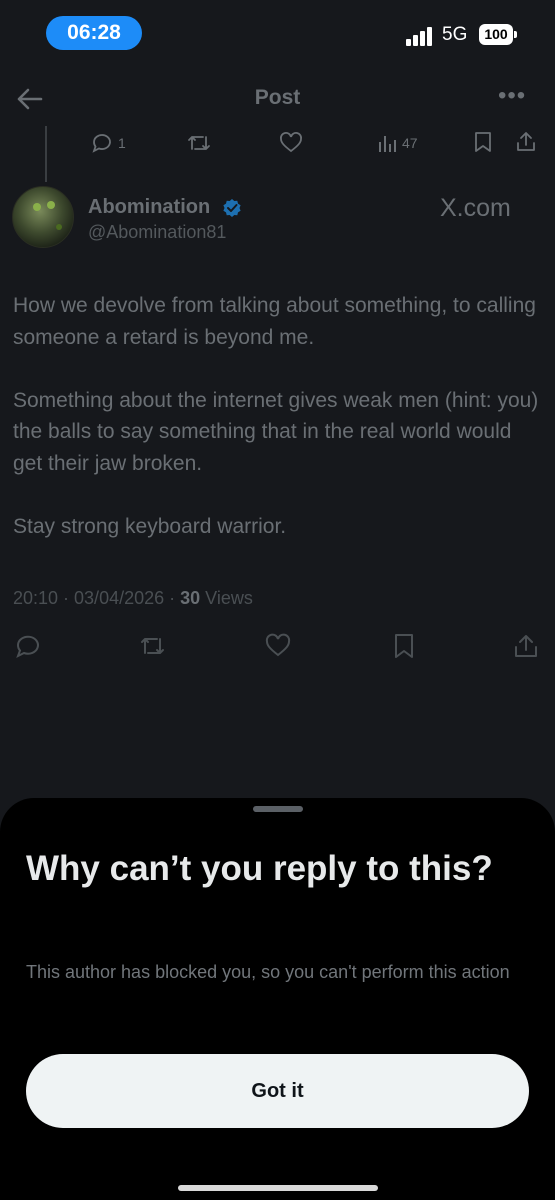 The height and width of the screenshot is (1200, 555). What do you see at coordinates (496, 34) in the screenshot?
I see `battery-icon: 100` at bounding box center [496, 34].